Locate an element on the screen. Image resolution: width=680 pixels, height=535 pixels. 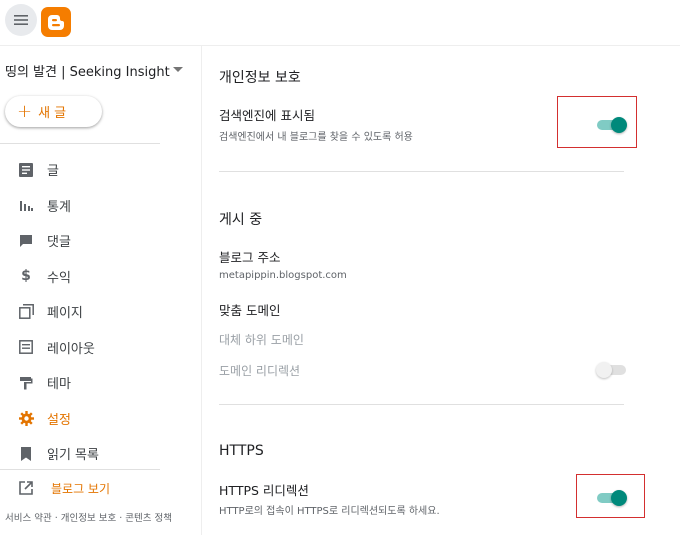
search-visible-title: 검색엔진에 표시됨 is located at coordinates (267, 115).